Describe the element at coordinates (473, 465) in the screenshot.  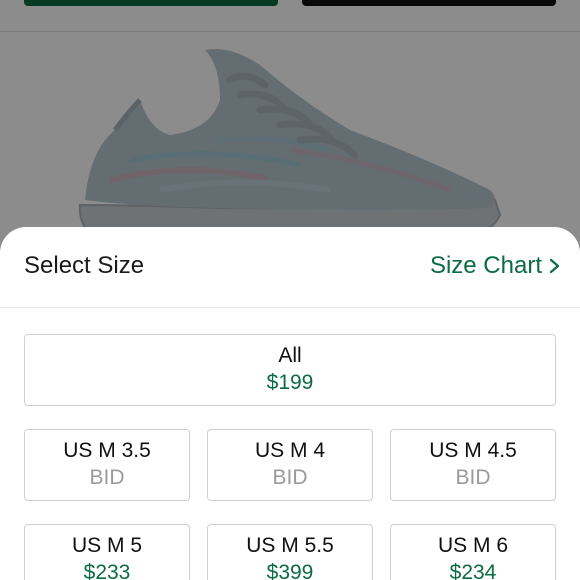
I see `size-option-us-m-4-5: US M 4.5 BID` at that location.